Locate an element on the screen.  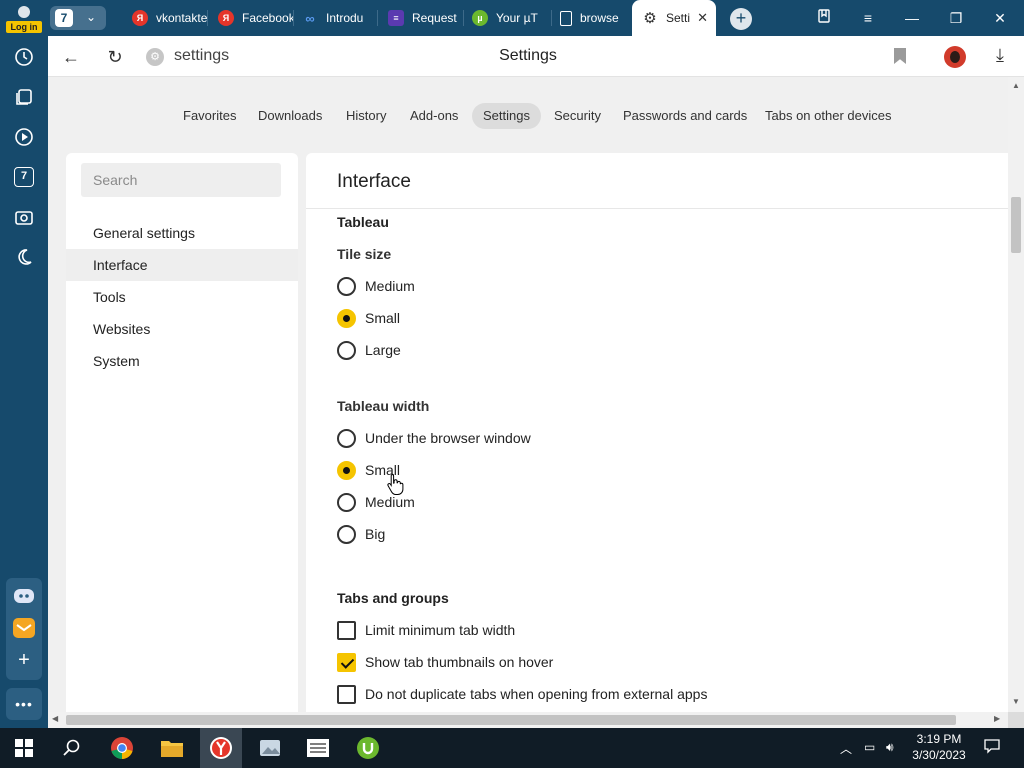
menu-general-settings: General settings is located at coordinates (182, 233).